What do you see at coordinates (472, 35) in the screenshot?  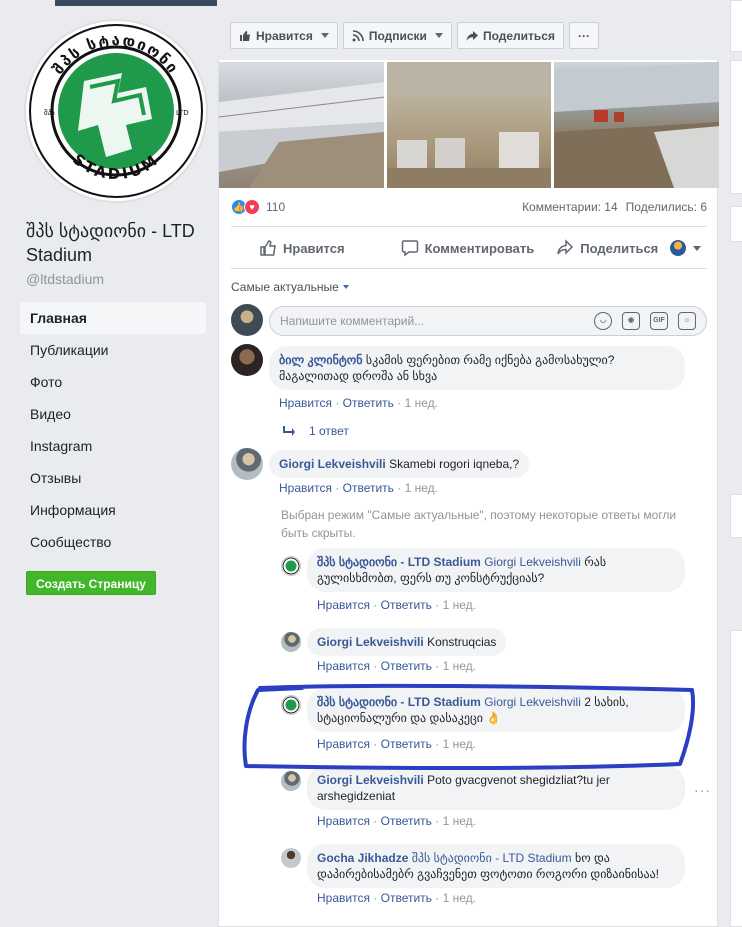 I see `share-arrow-icon` at bounding box center [472, 35].